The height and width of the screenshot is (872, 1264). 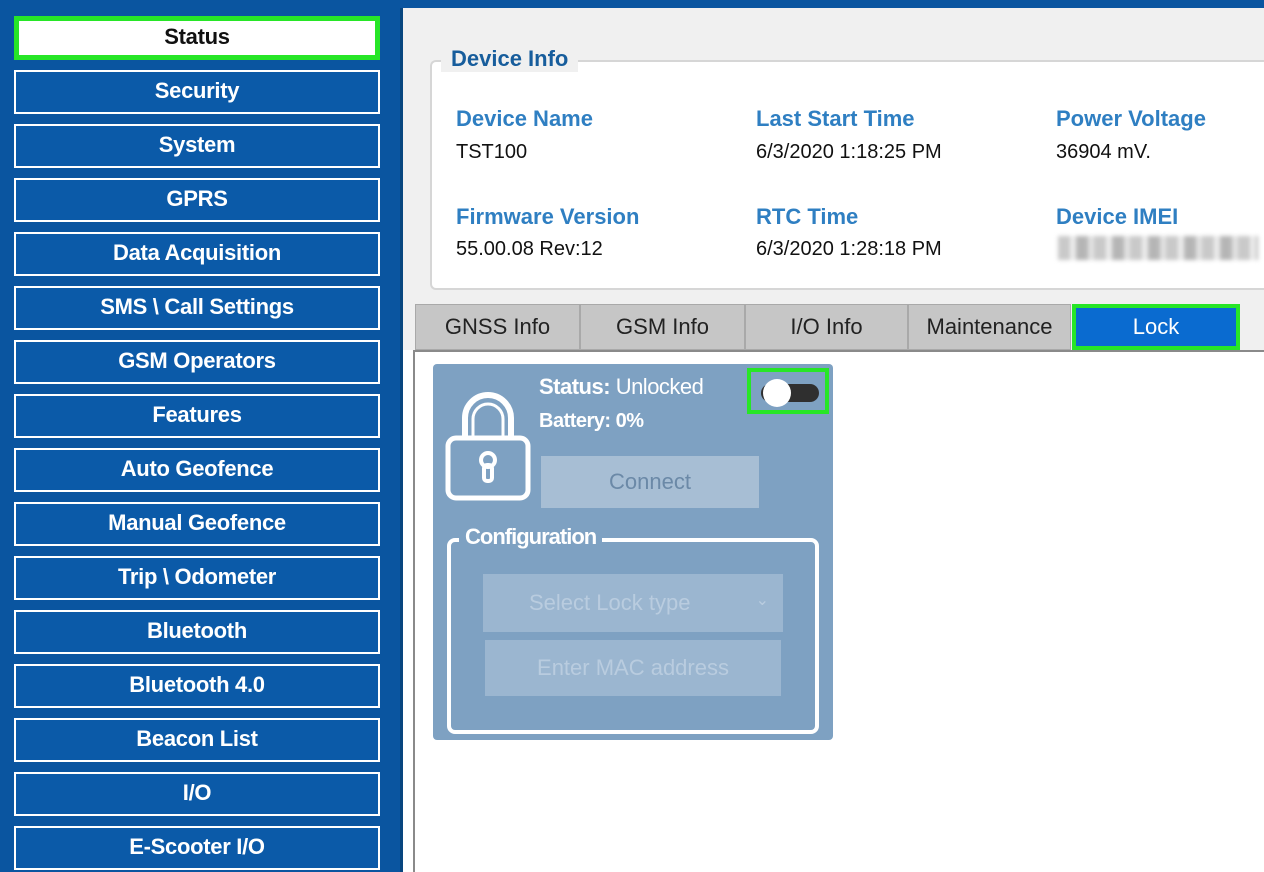 What do you see at coordinates (762, 600) in the screenshot?
I see `chevron-down-icon: ⌄` at bounding box center [762, 600].